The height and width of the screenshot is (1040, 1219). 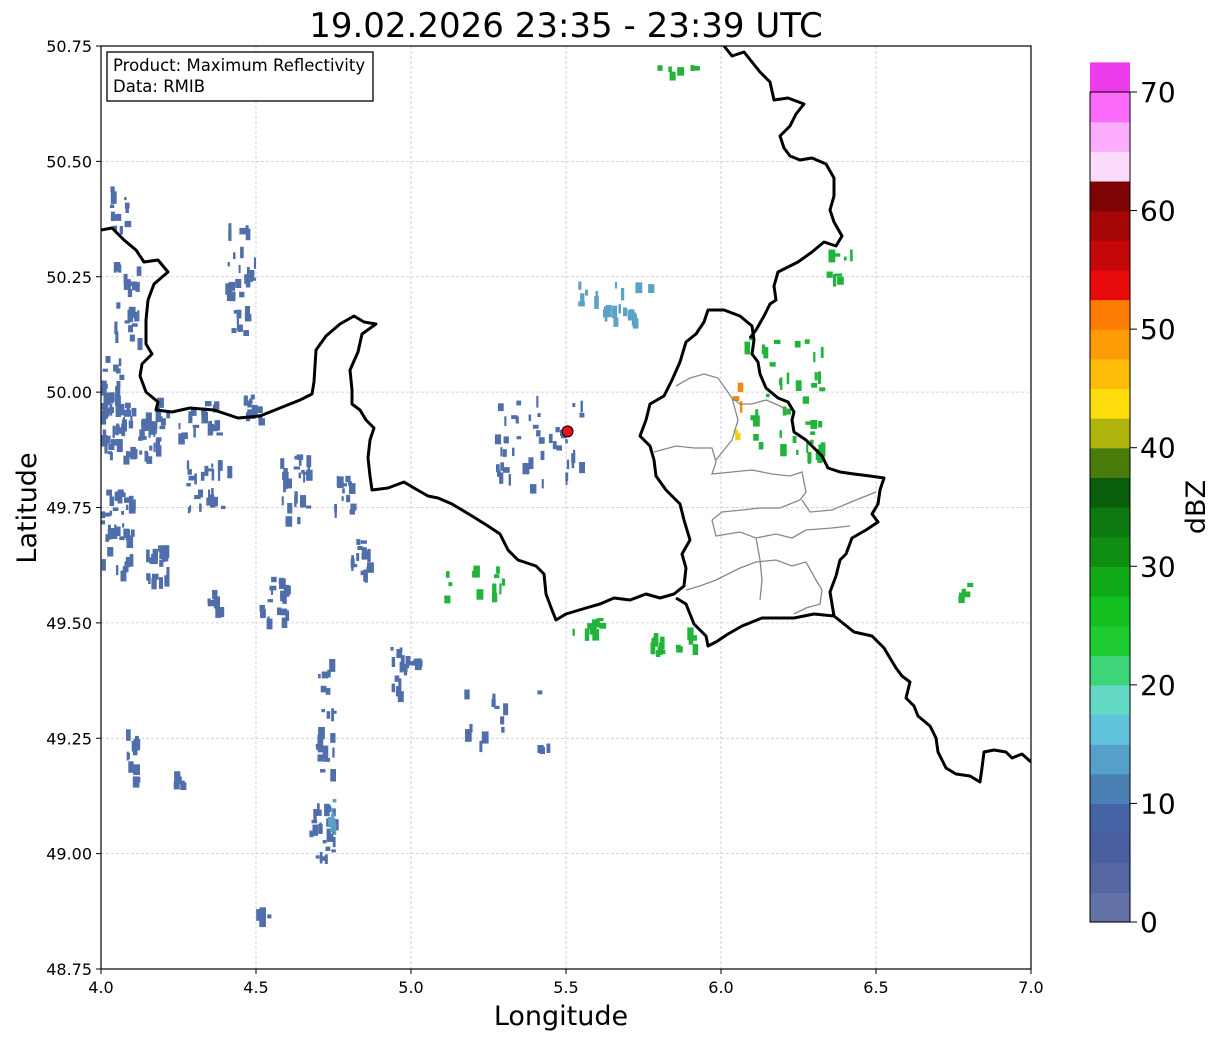 I want to click on product-label: Product: Maximum Reflectivity, so click(x=239, y=65).